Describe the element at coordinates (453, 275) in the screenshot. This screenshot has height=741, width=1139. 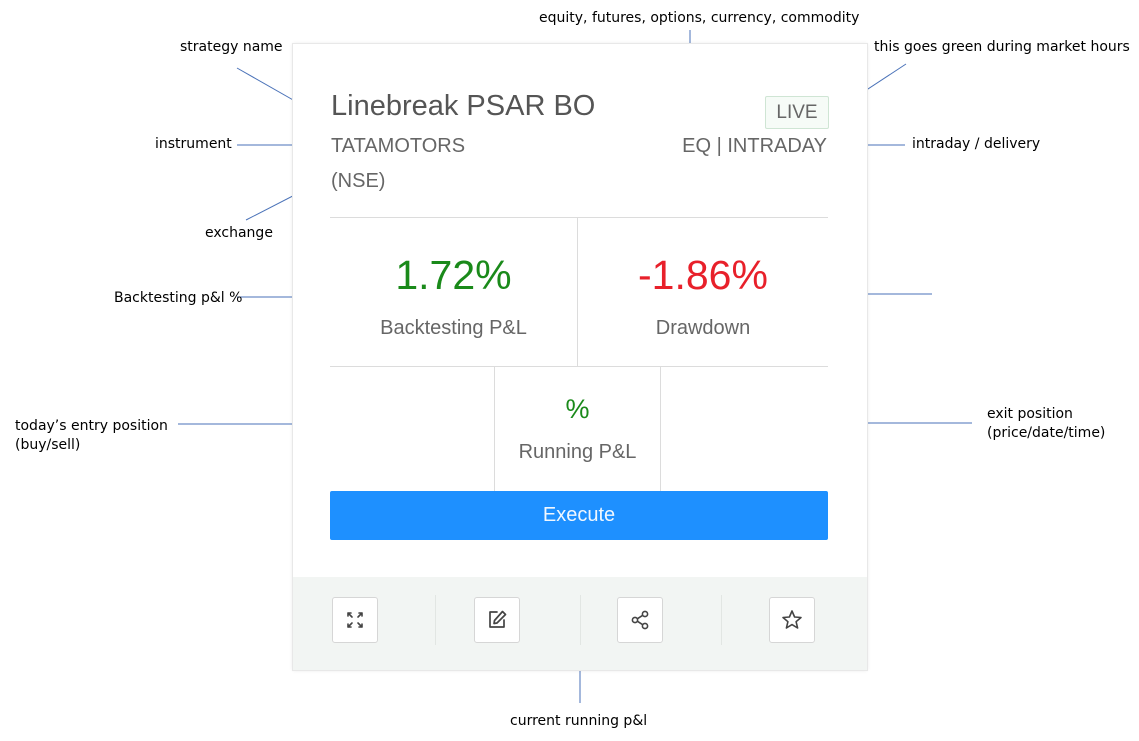
I see `backtest-pnl-value: 1.72%` at that location.